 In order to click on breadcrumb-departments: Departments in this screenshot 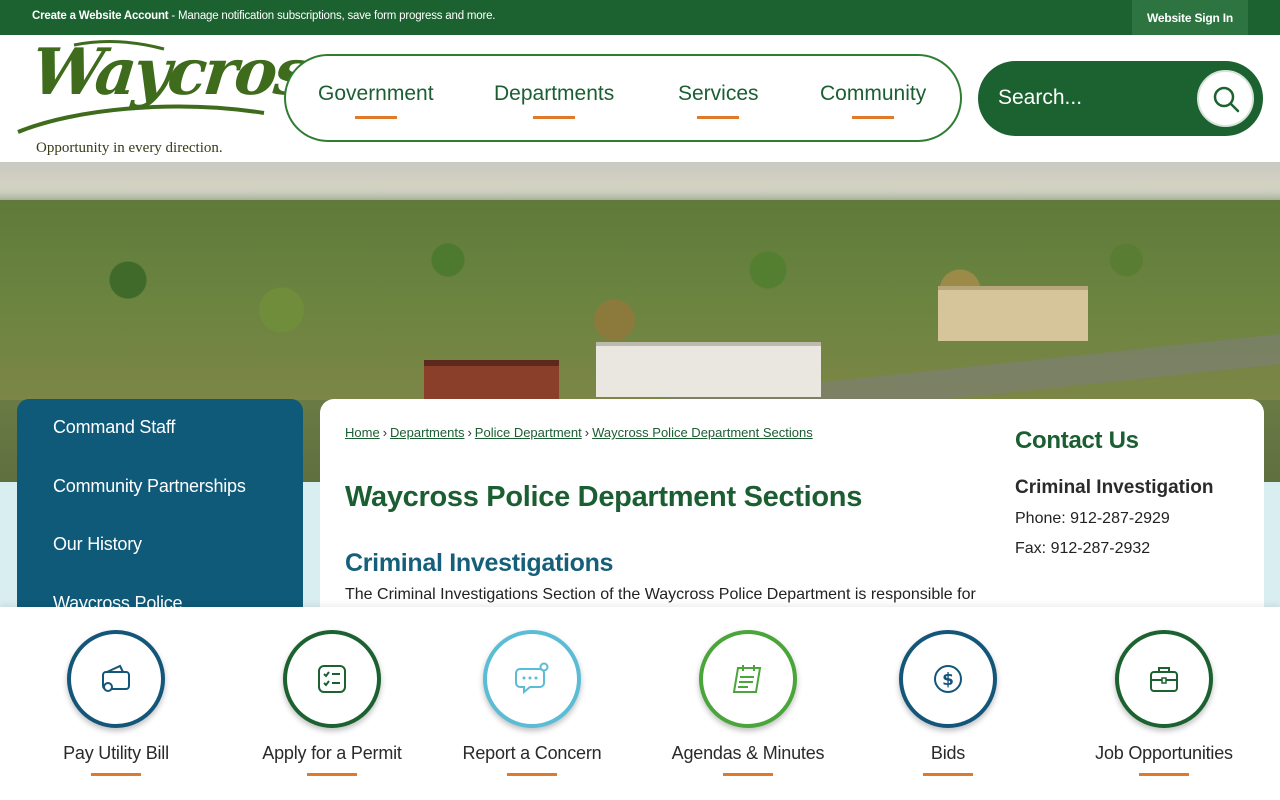, I will do `click(427, 432)`.